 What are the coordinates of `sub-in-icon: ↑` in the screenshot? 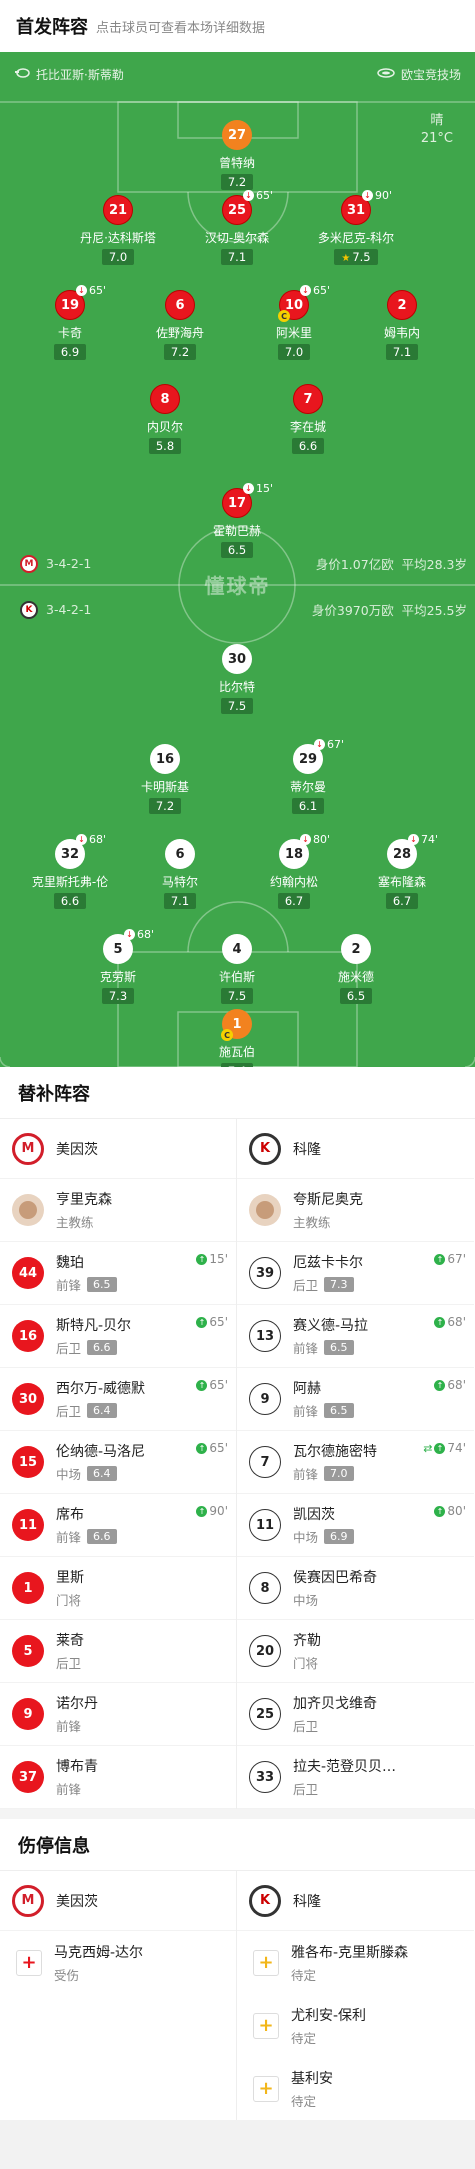 It's located at (440, 1511).